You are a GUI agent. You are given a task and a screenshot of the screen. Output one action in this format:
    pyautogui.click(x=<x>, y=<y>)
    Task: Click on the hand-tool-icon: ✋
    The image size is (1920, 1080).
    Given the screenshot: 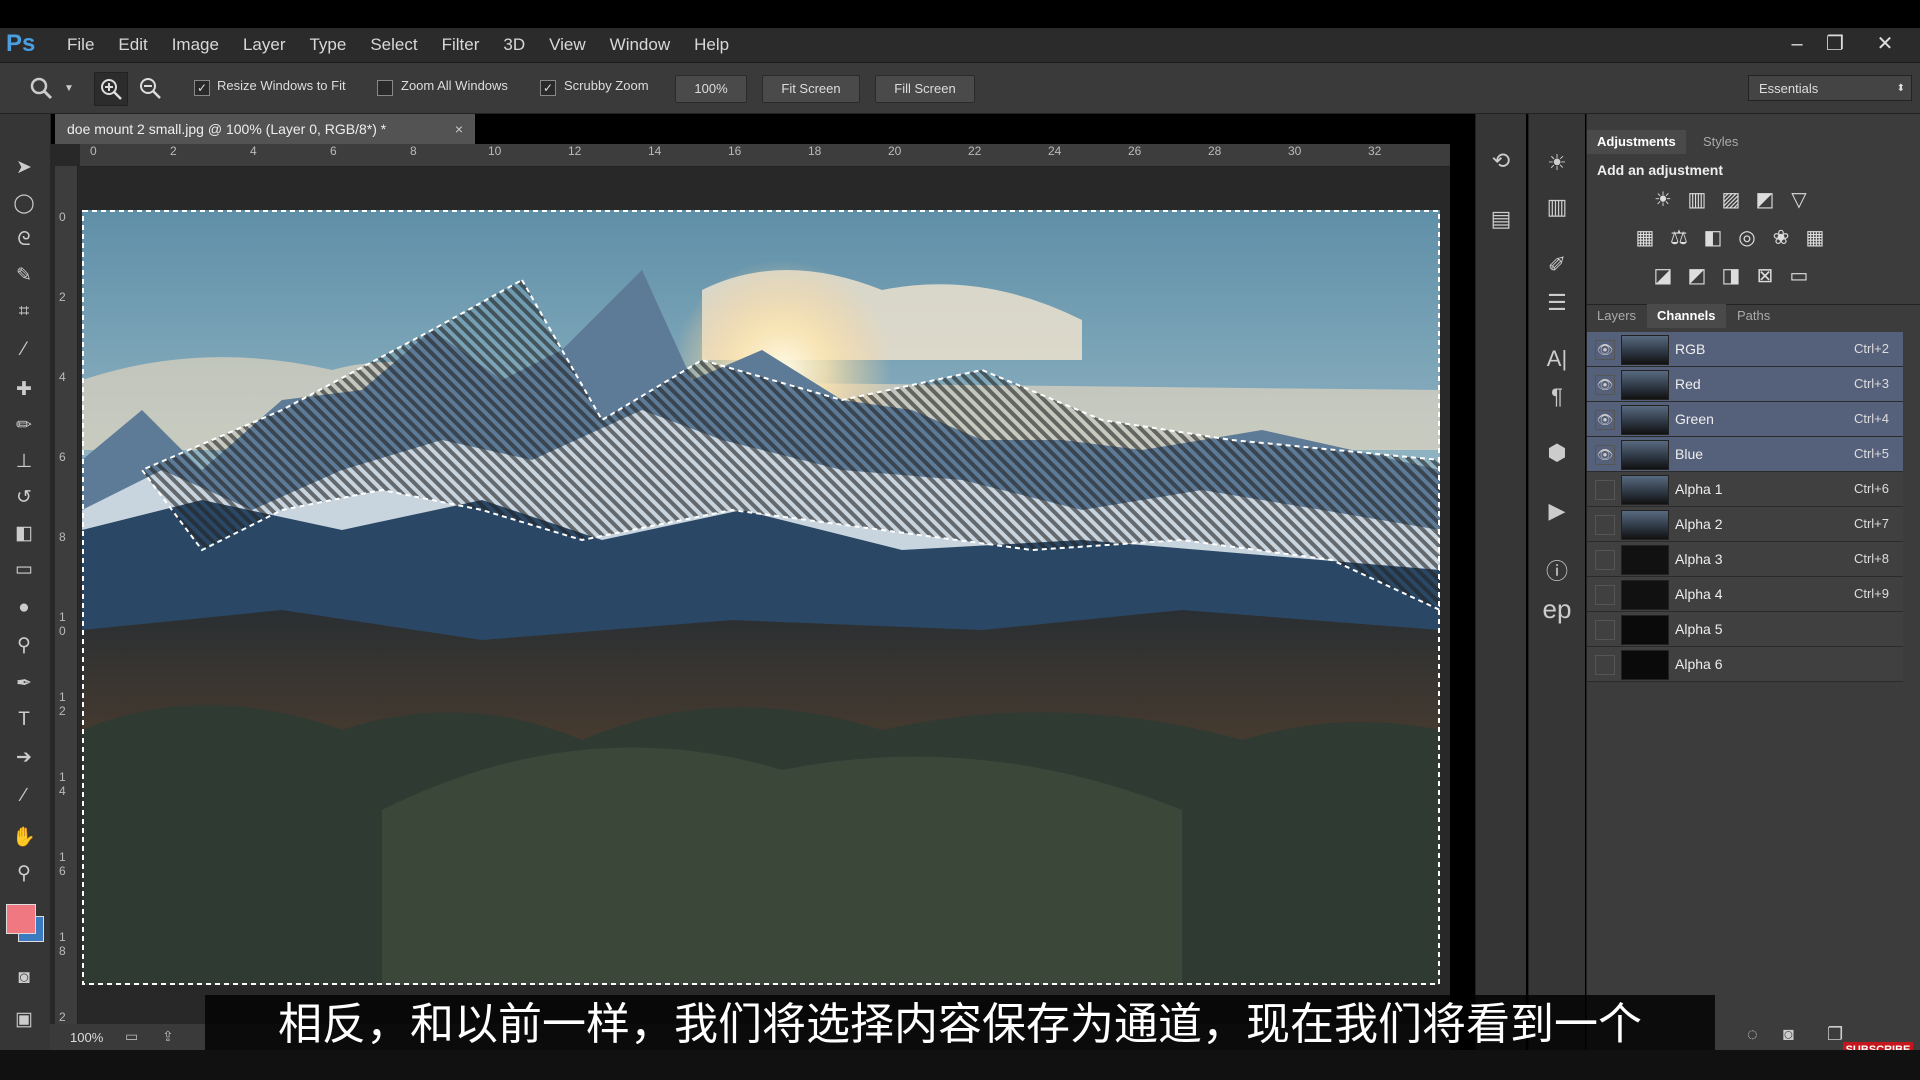 What is the action you would take?
    pyautogui.click(x=24, y=838)
    